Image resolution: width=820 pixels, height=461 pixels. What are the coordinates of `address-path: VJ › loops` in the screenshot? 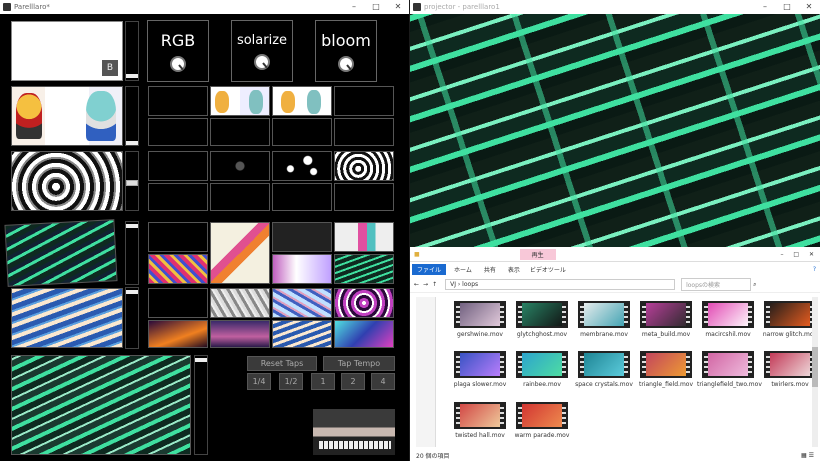 It's located at (560, 284).